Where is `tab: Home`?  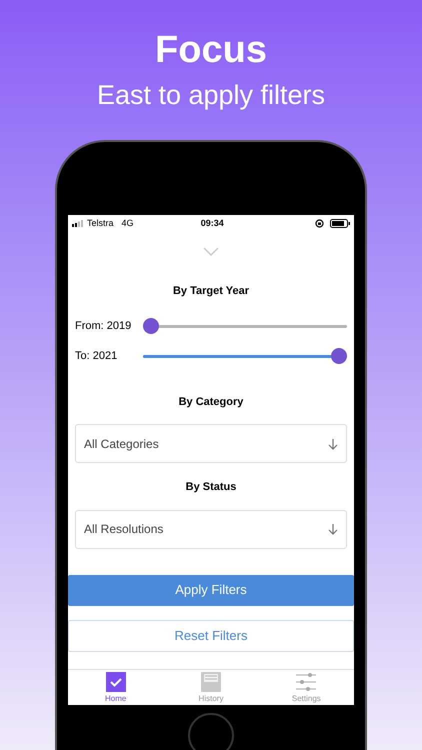 tab: Home is located at coordinates (116, 688).